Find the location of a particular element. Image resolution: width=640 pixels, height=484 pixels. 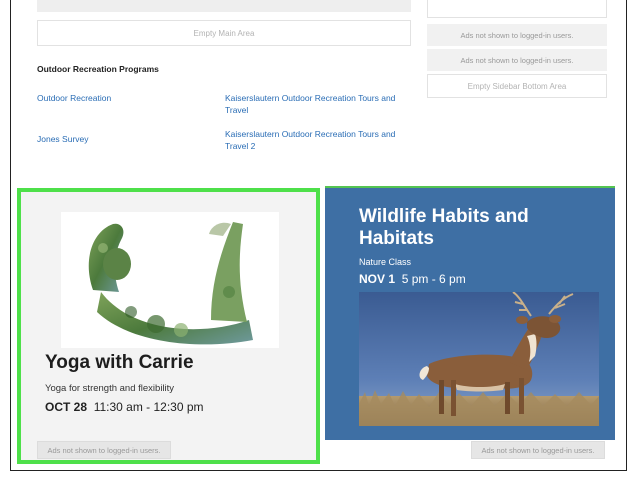

programs-heading: Outdoor Recreation Programs is located at coordinates (98, 69).